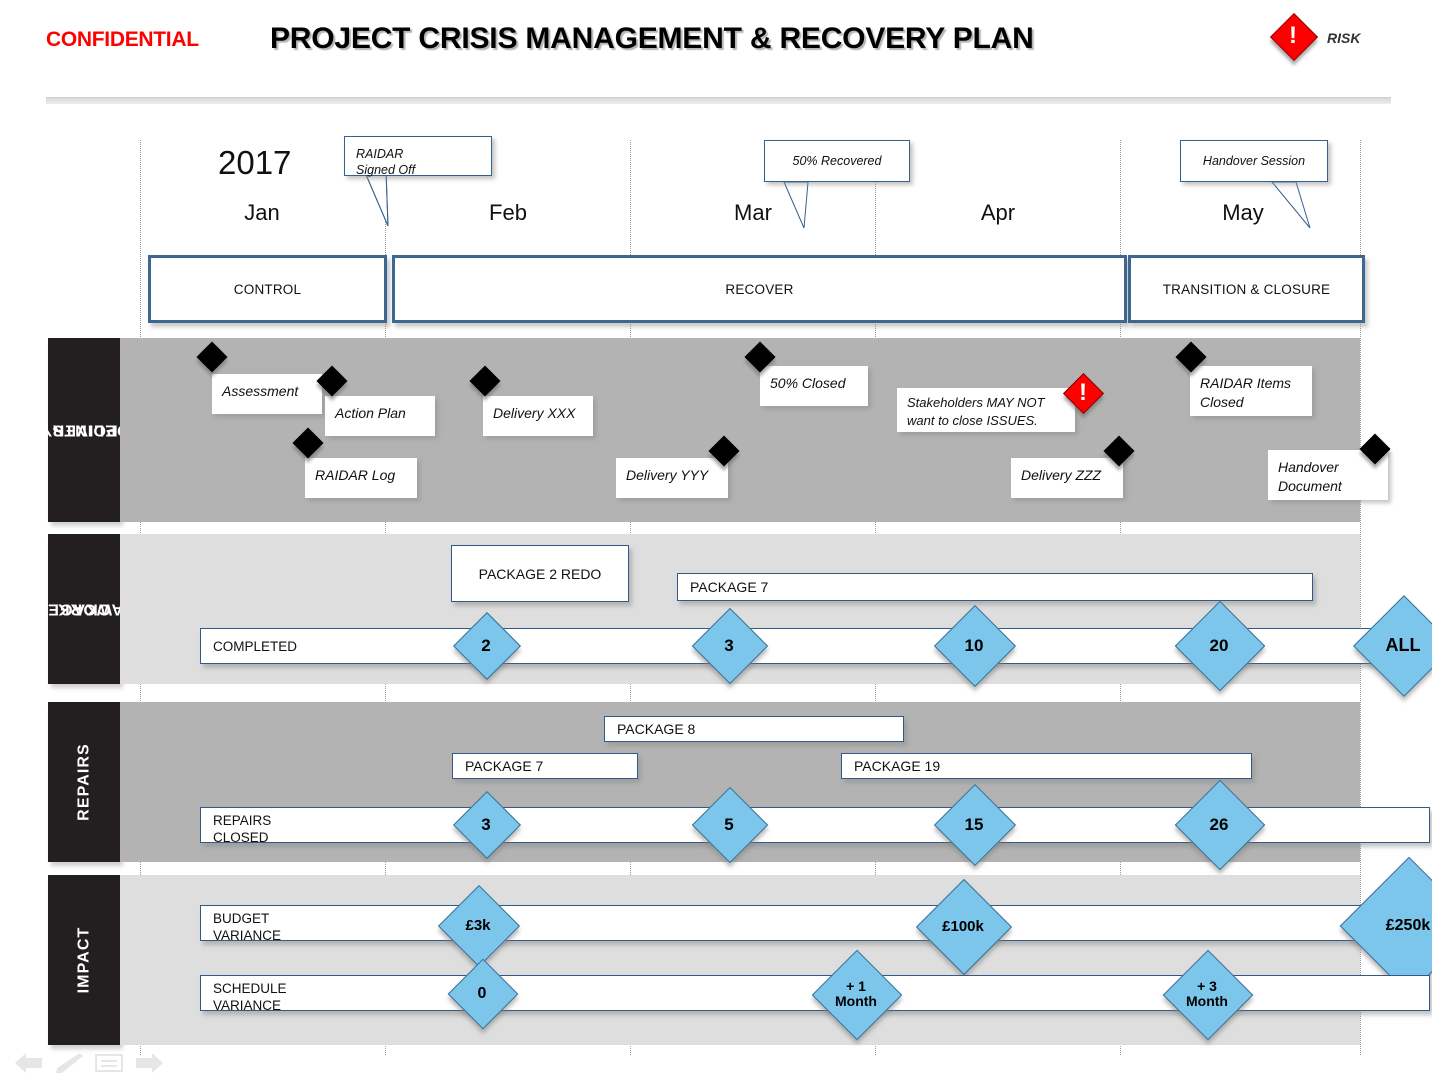 Image resolution: width=1432 pixels, height=1080 pixels. Describe the element at coordinates (504, 766) in the screenshot. I see `package-label-7-rep: PACKAGE 7` at that location.